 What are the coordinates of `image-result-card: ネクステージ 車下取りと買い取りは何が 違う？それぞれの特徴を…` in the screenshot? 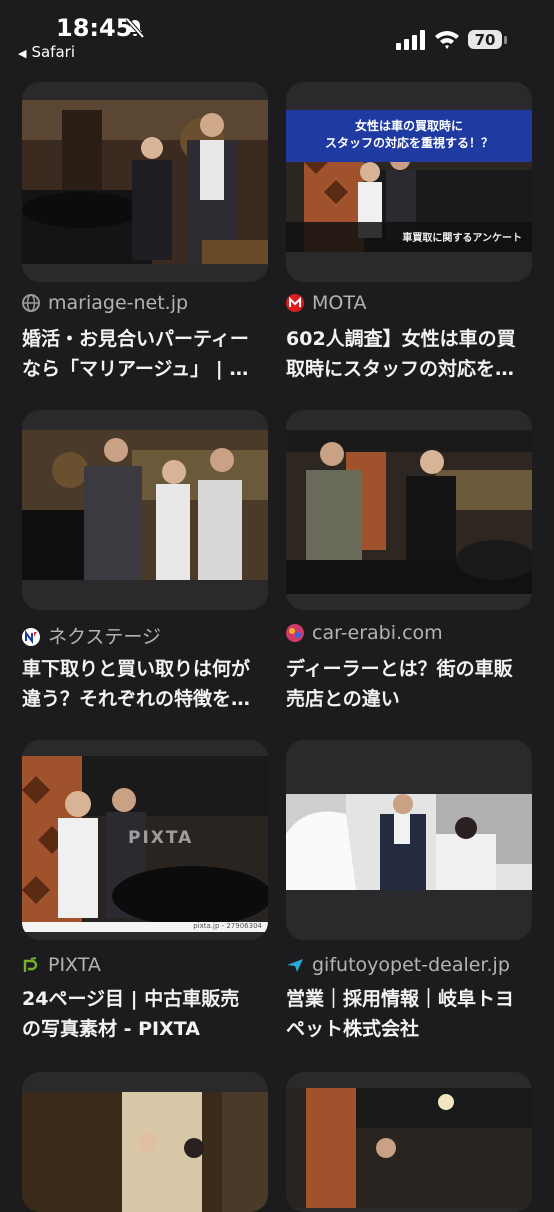 It's located at (145, 560).